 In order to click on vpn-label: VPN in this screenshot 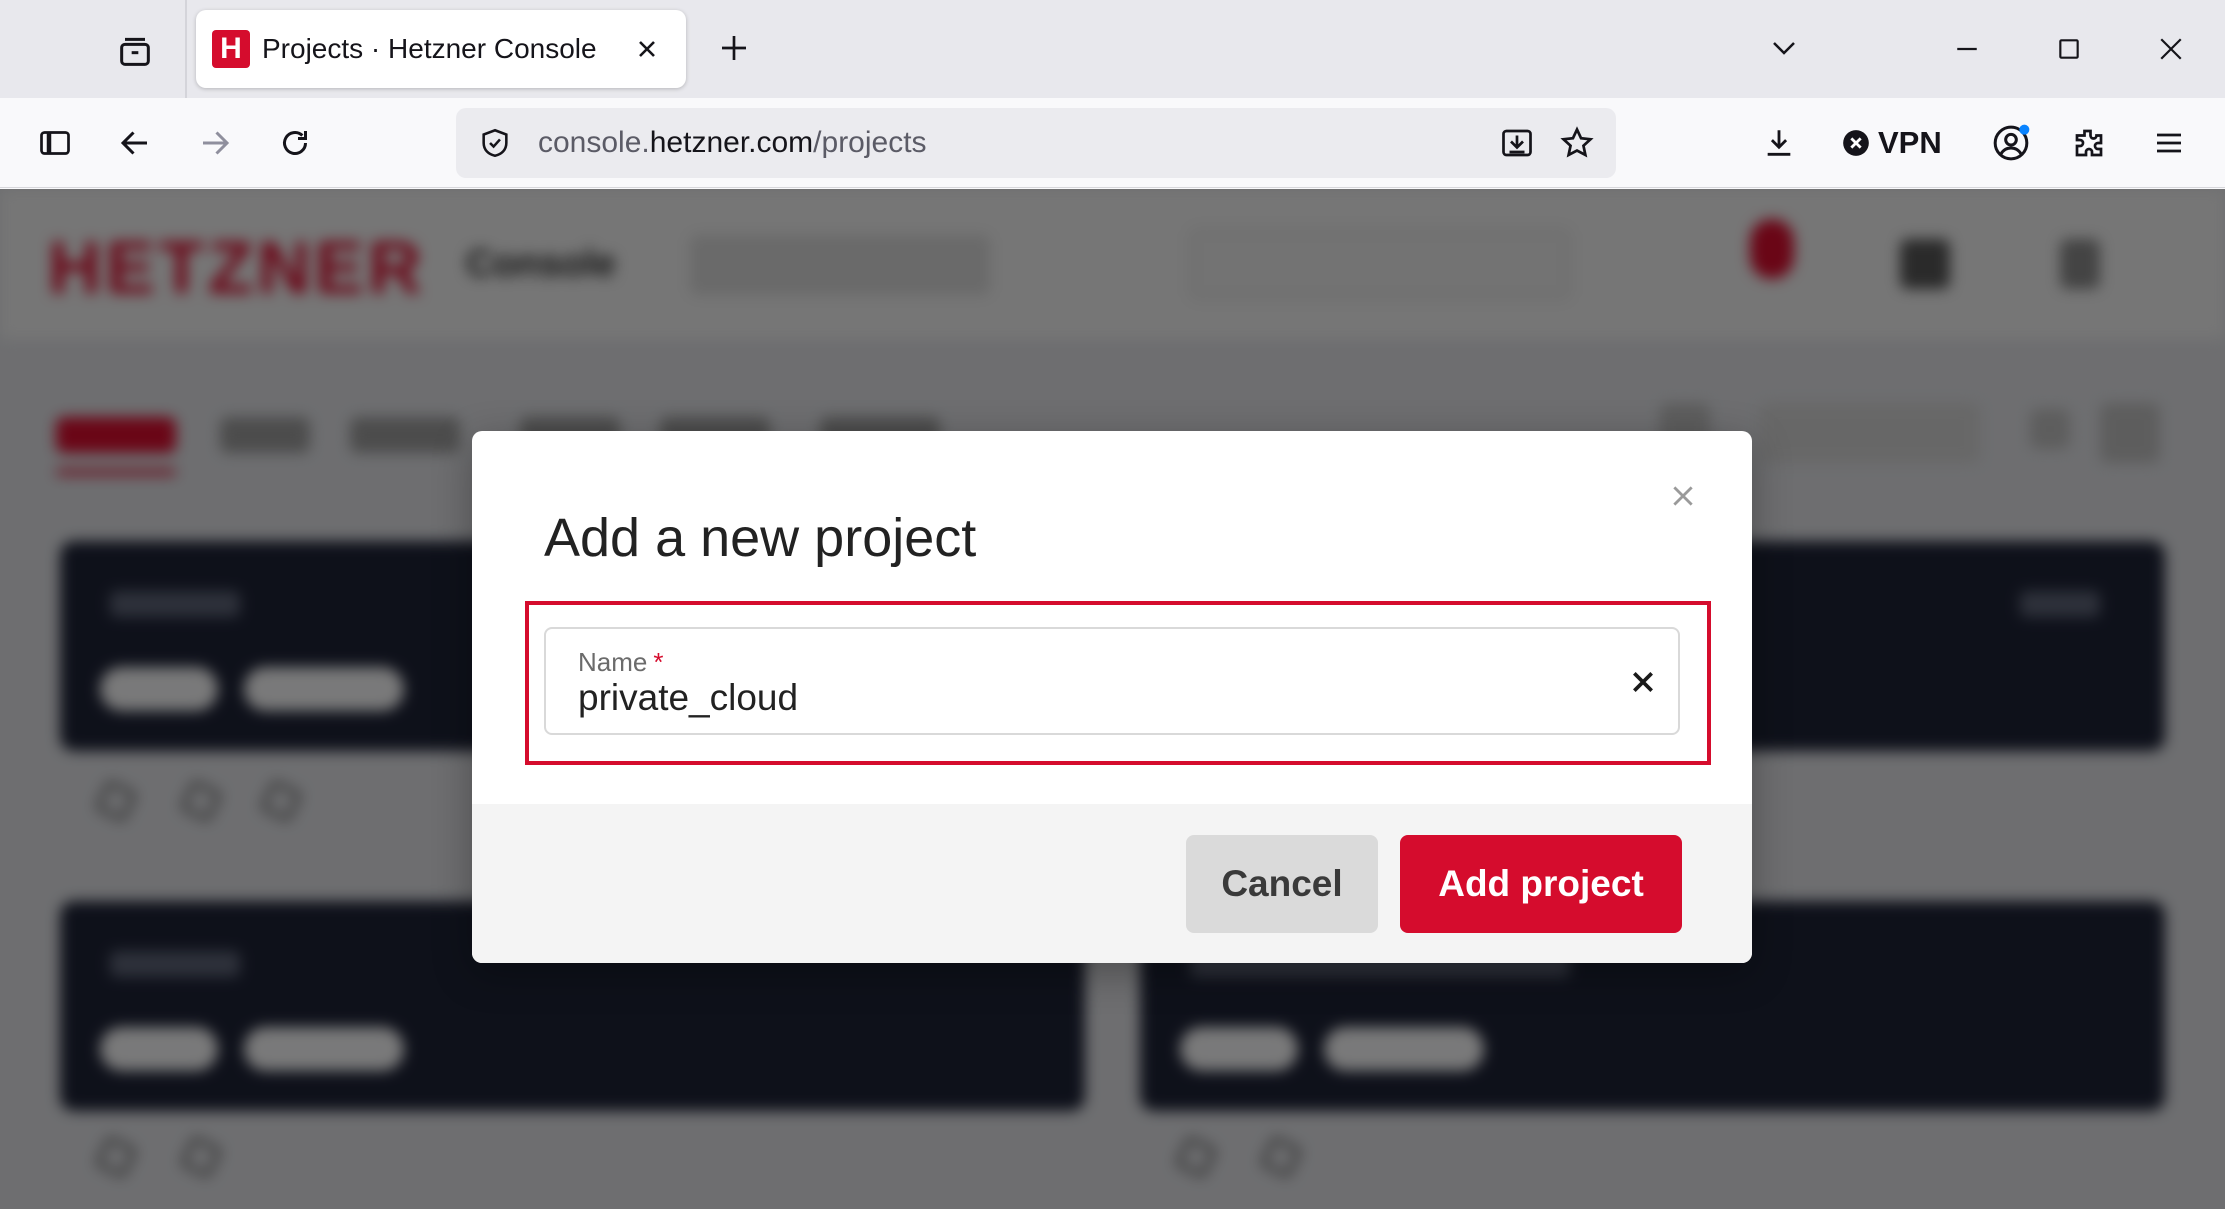, I will do `click(1910, 142)`.